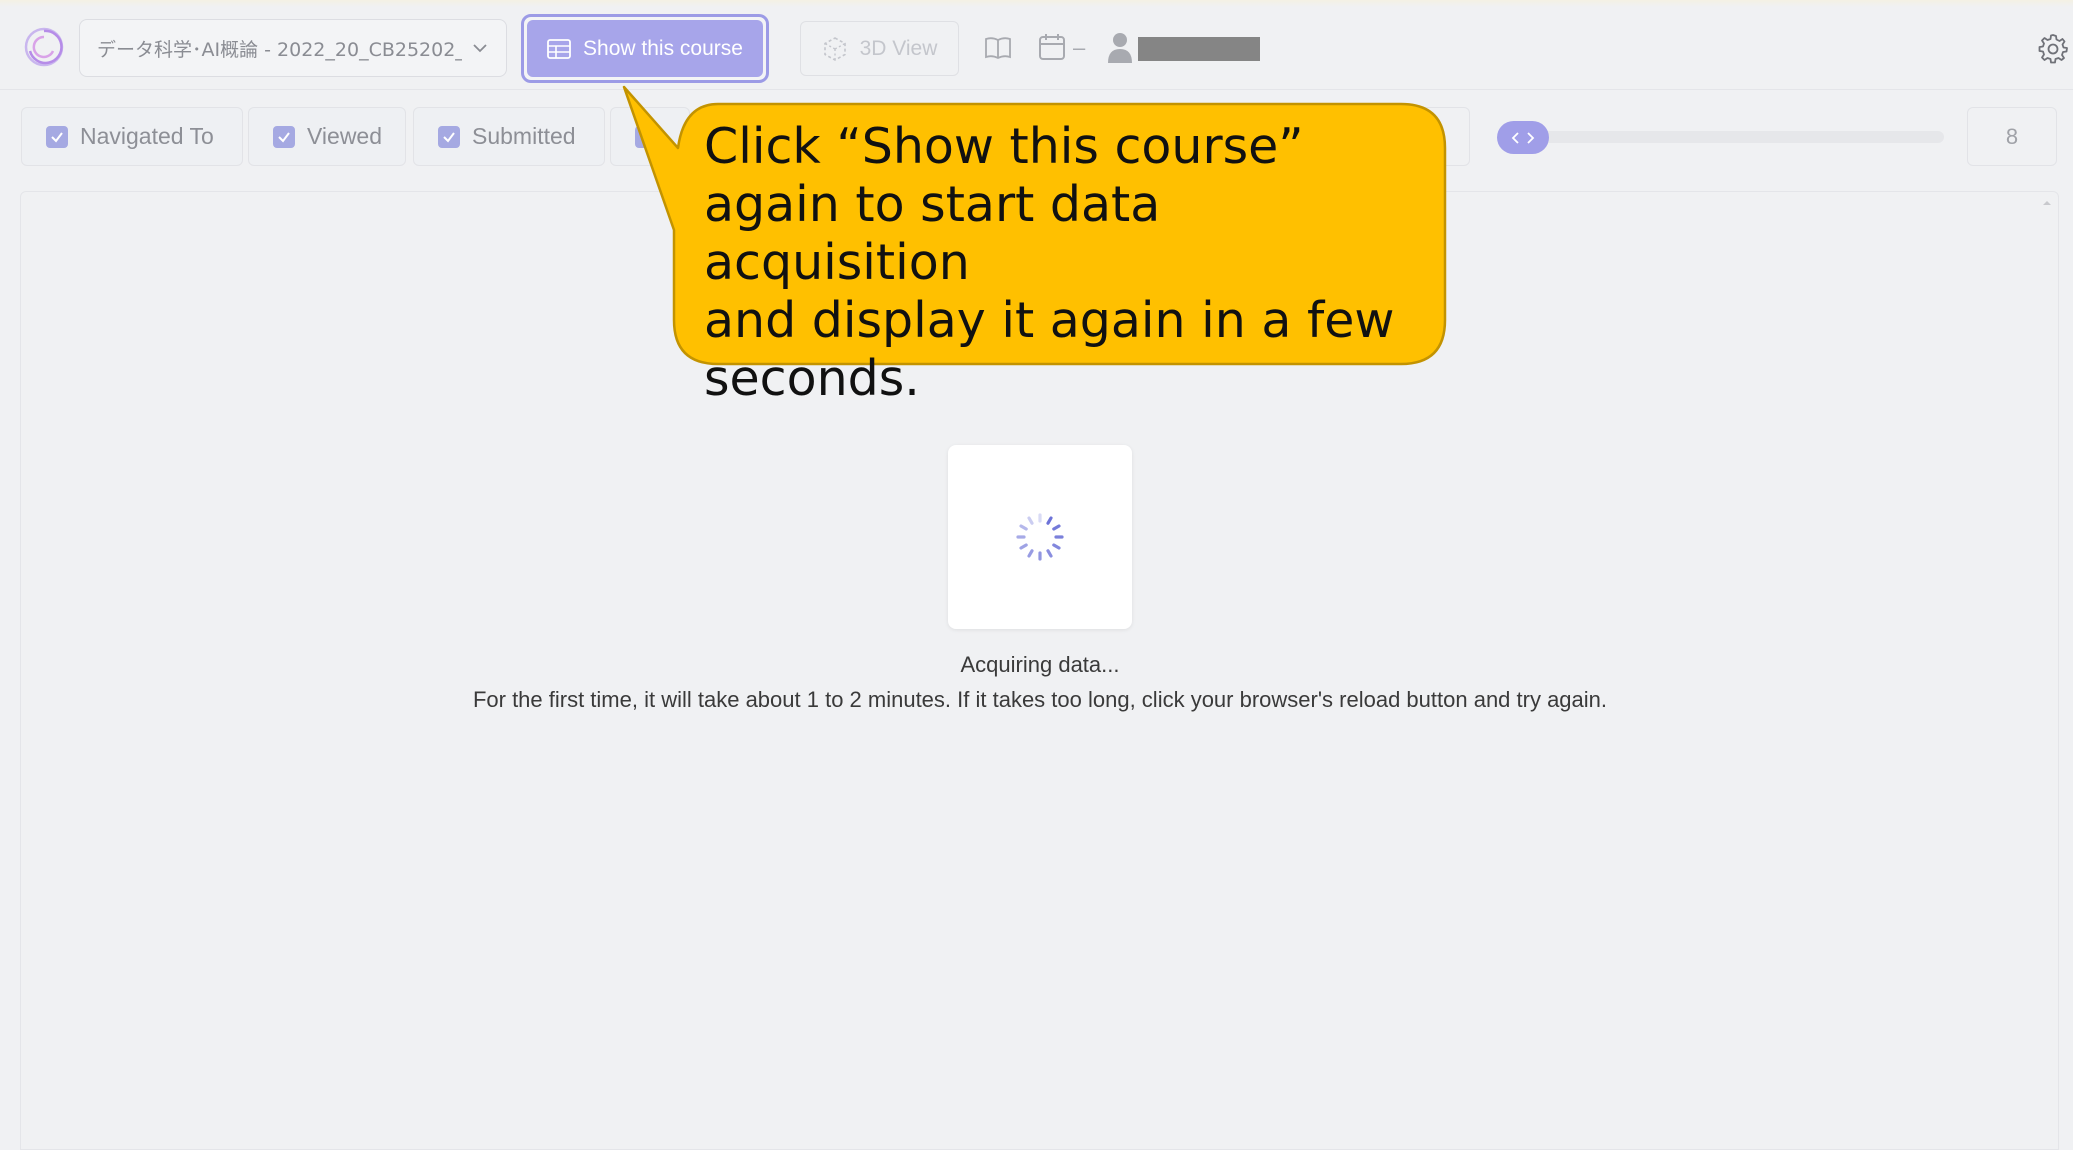  I want to click on filter-chip-submitted: Submitted, so click(509, 136).